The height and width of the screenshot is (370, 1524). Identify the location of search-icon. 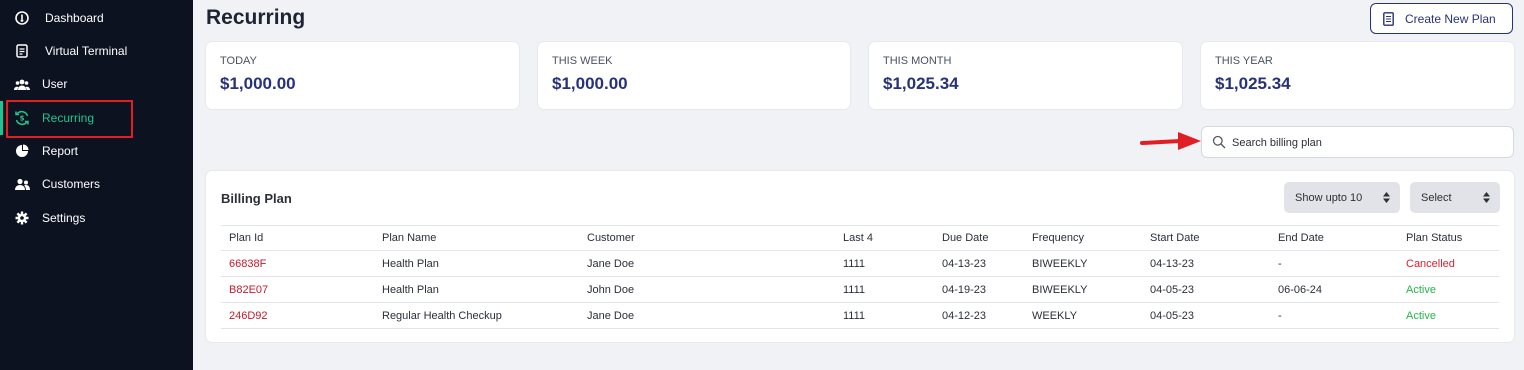
(1219, 142).